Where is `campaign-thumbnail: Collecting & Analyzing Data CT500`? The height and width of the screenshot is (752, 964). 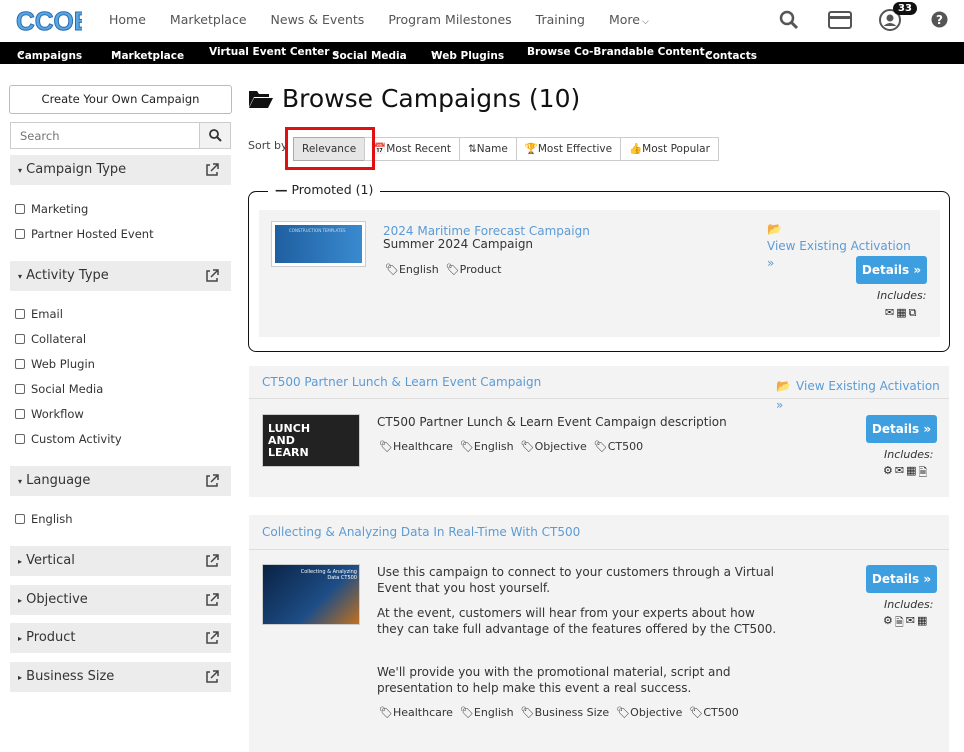 campaign-thumbnail: Collecting & Analyzing Data CT500 is located at coordinates (311, 594).